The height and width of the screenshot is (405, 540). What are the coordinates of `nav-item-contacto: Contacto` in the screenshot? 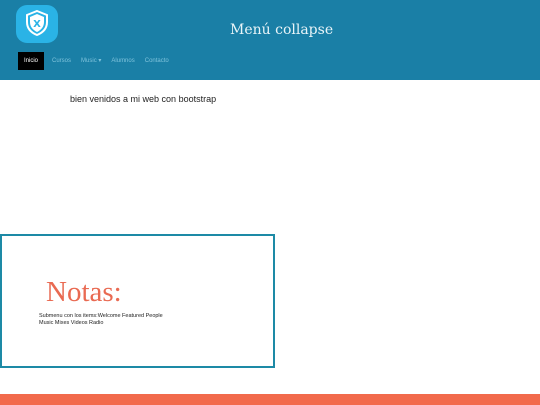 It's located at (157, 61).